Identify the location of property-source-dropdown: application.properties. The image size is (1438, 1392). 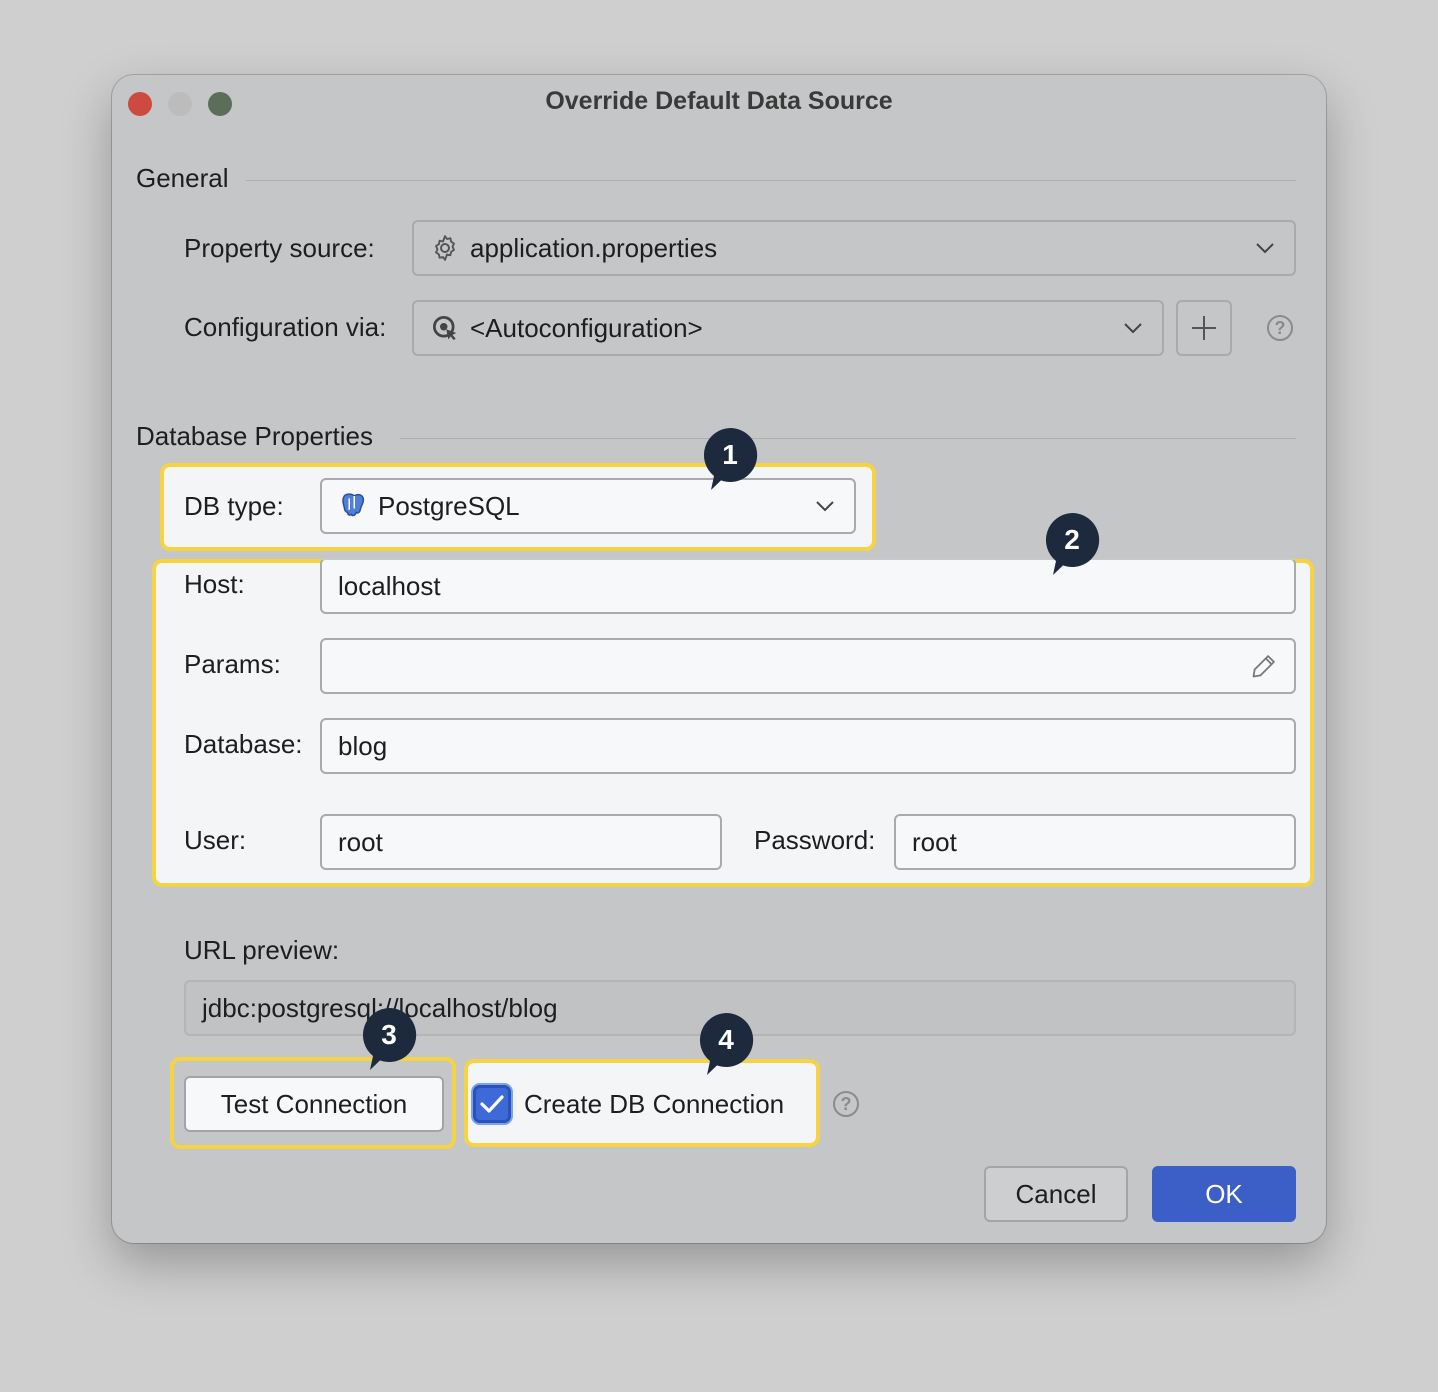
(854, 248).